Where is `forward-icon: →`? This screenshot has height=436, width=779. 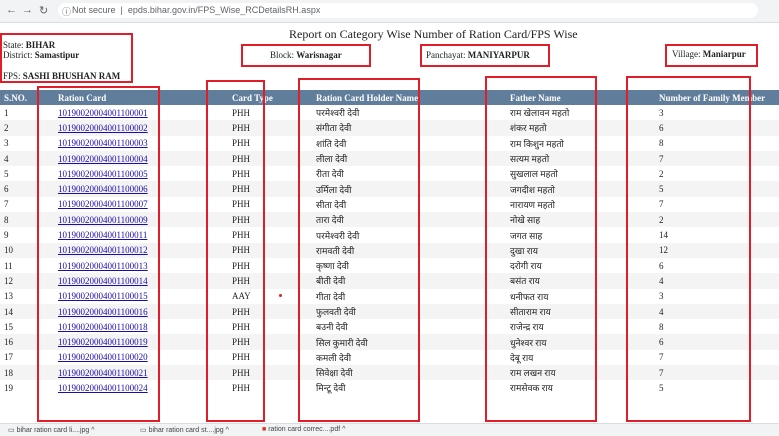 forward-icon: → is located at coordinates (27, 10).